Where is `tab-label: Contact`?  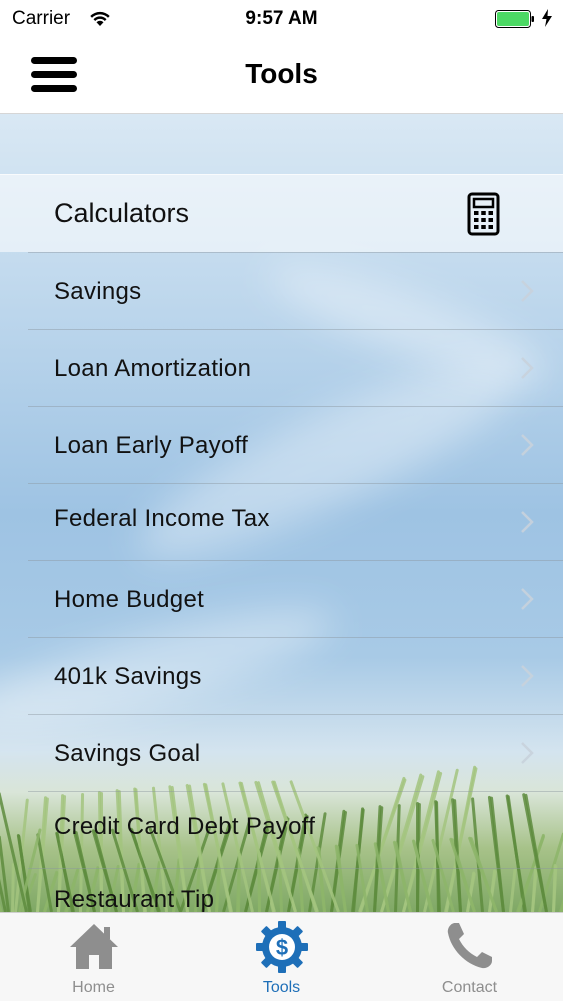
tab-label: Contact is located at coordinates (469, 987).